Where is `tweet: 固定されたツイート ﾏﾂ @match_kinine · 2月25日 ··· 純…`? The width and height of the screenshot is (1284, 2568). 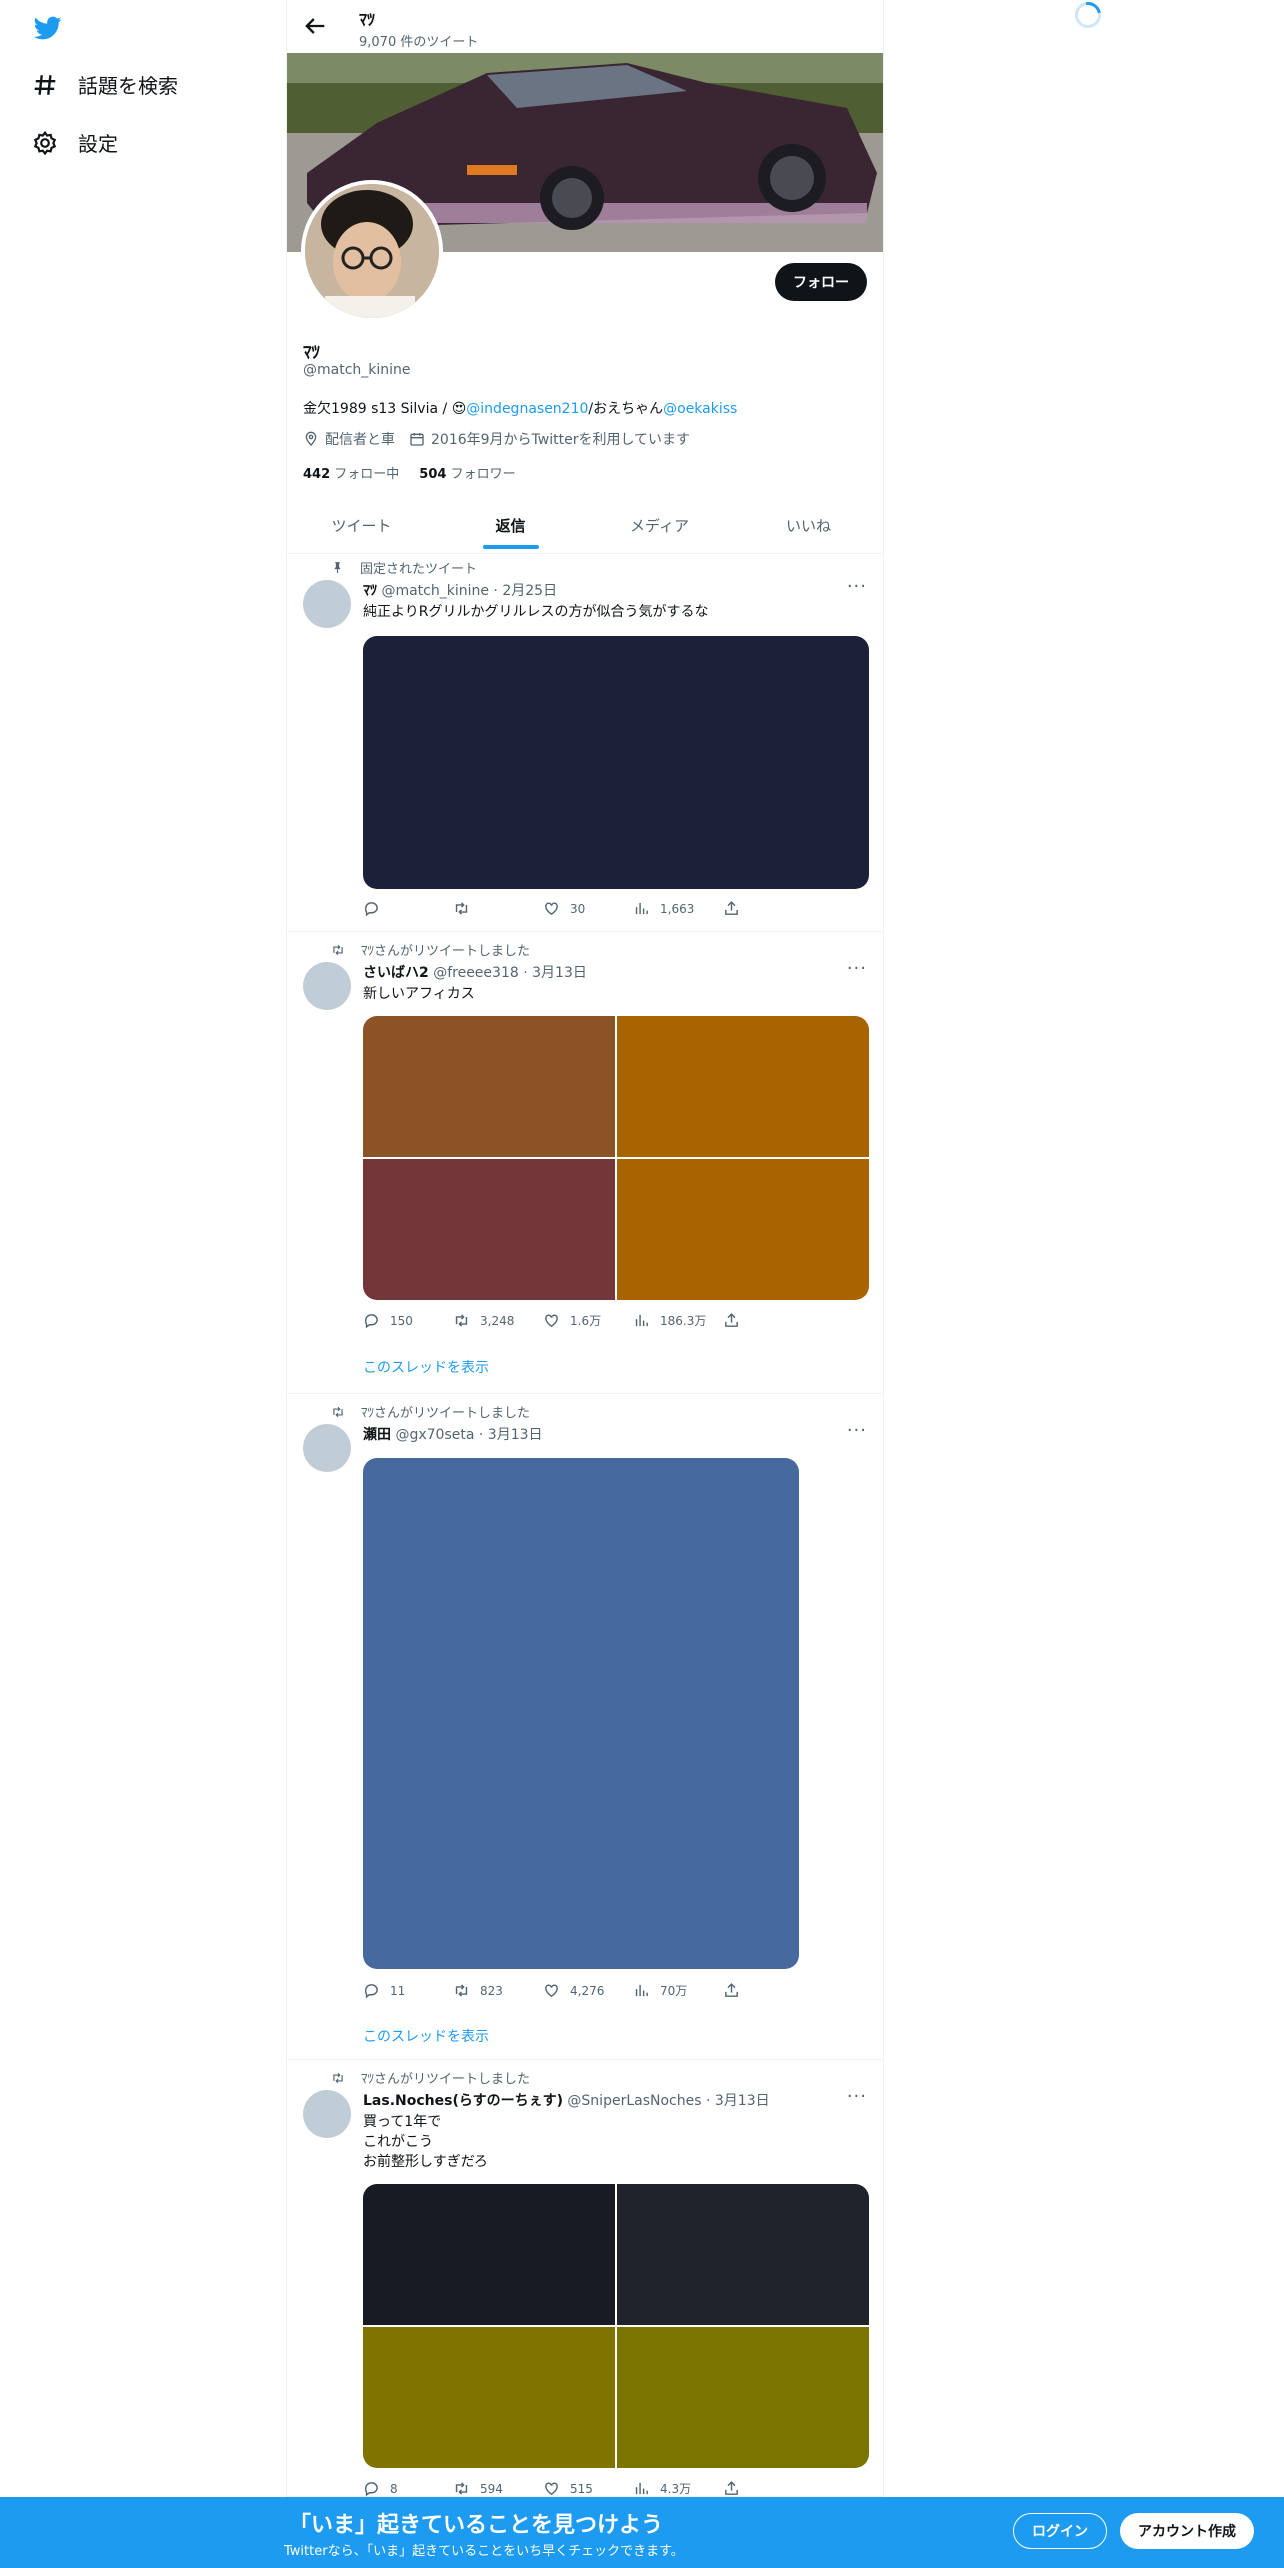 tweet: 固定されたツイート ﾏﾂ @match_kinine · 2月25日 ··· 純… is located at coordinates (585, 743).